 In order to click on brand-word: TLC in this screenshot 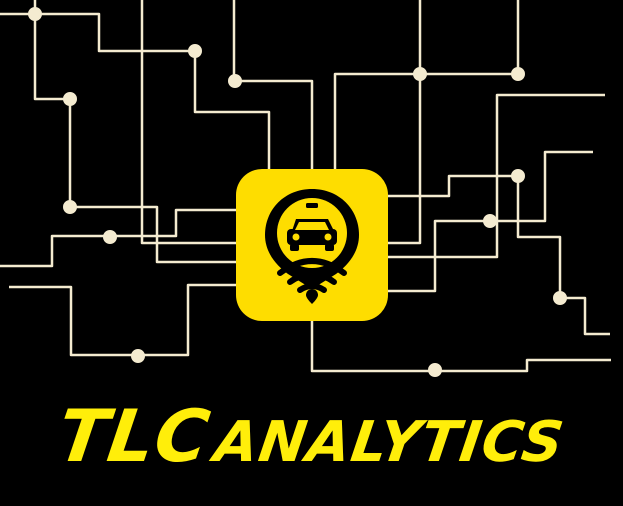, I will do `click(134, 436)`.